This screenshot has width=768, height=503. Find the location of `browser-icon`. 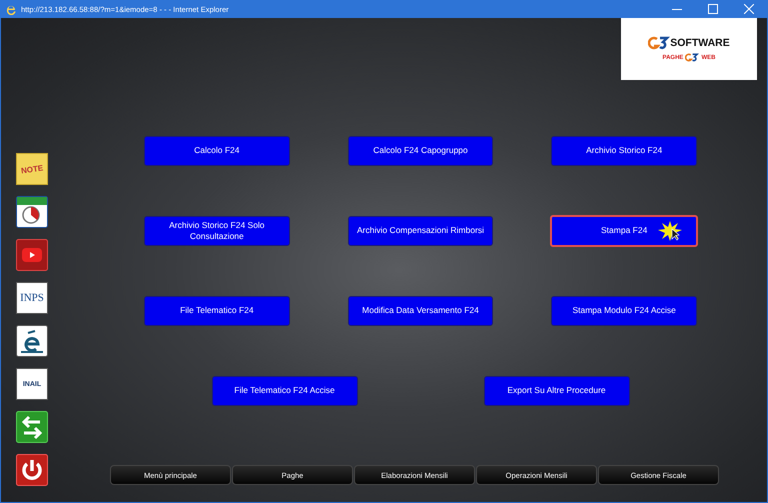

browser-icon is located at coordinates (11, 9).